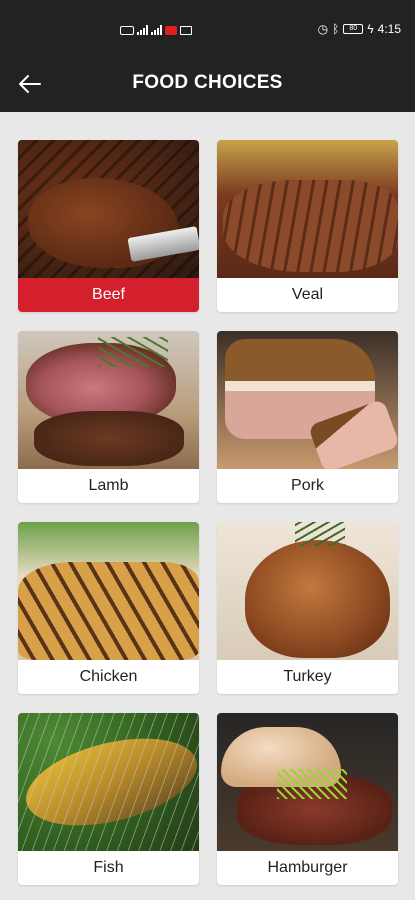 The height and width of the screenshot is (900, 415). I want to click on food-card-lamb: Lamb, so click(108, 417).